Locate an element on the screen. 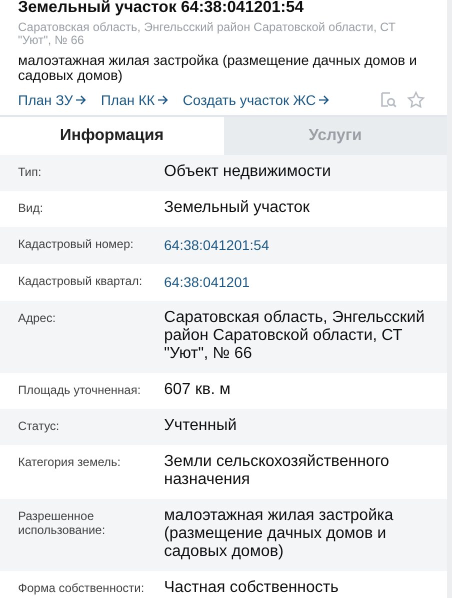  field-label: Тип: is located at coordinates (30, 172).